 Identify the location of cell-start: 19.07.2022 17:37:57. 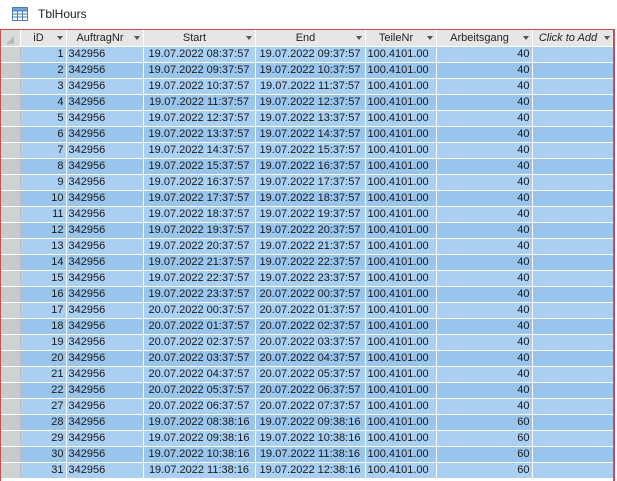
(199, 198).